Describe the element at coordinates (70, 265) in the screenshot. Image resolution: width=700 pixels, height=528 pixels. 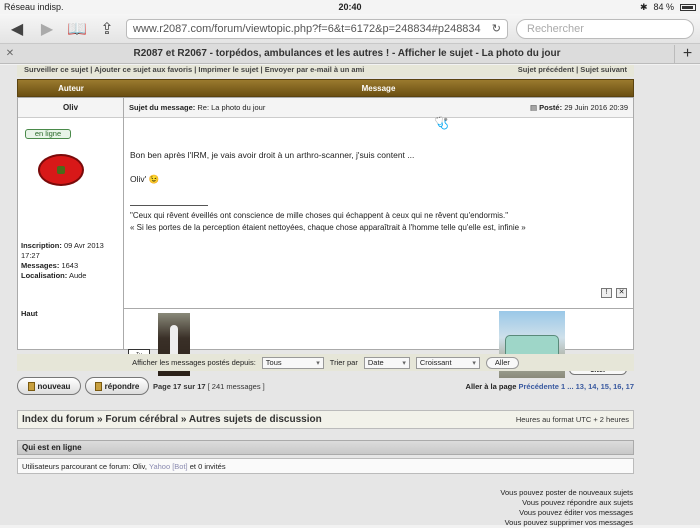
I see `message-count: 1643` at that location.